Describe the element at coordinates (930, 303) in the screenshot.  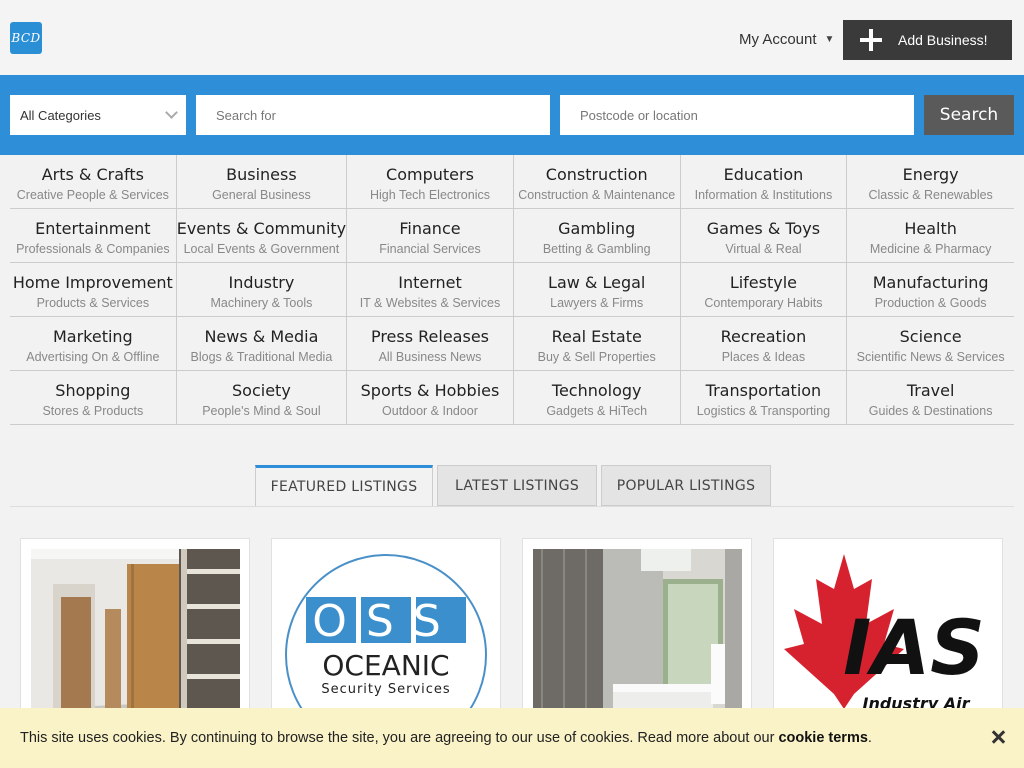
I see `category-subtitle: Production & Goods` at that location.